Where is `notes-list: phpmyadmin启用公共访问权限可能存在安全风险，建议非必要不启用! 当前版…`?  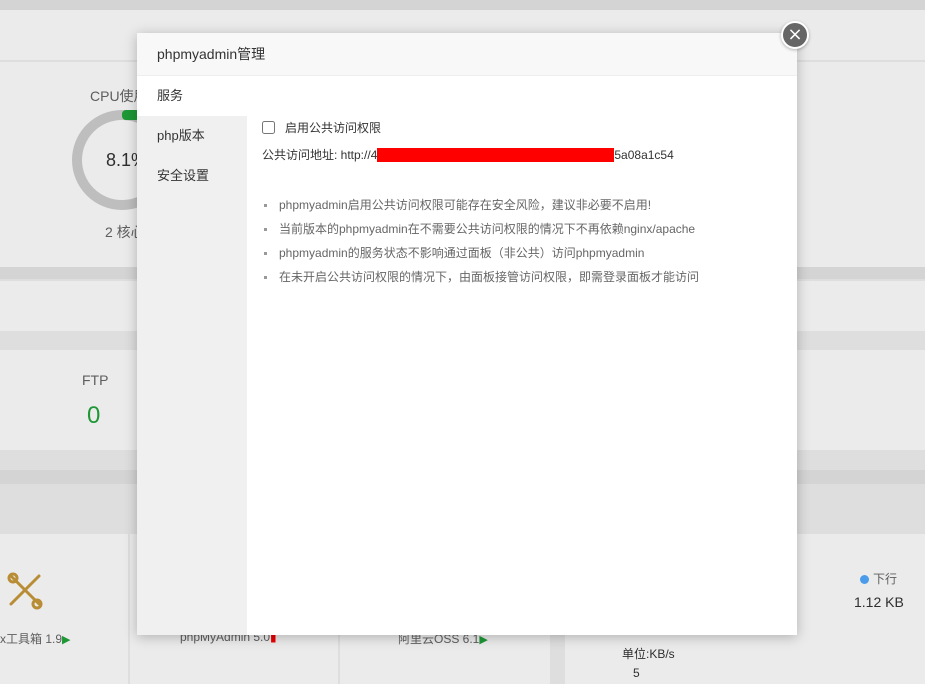
notes-list: phpmyadmin启用公共访问权限可能存在安全风险，建议非必要不启用! 当前版… is located at coordinates (522, 241).